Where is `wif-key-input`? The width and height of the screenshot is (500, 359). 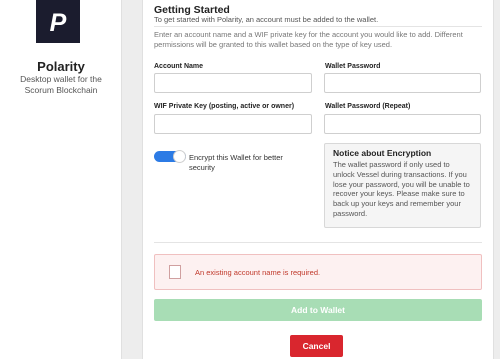
wif-key-input is located at coordinates (233, 124).